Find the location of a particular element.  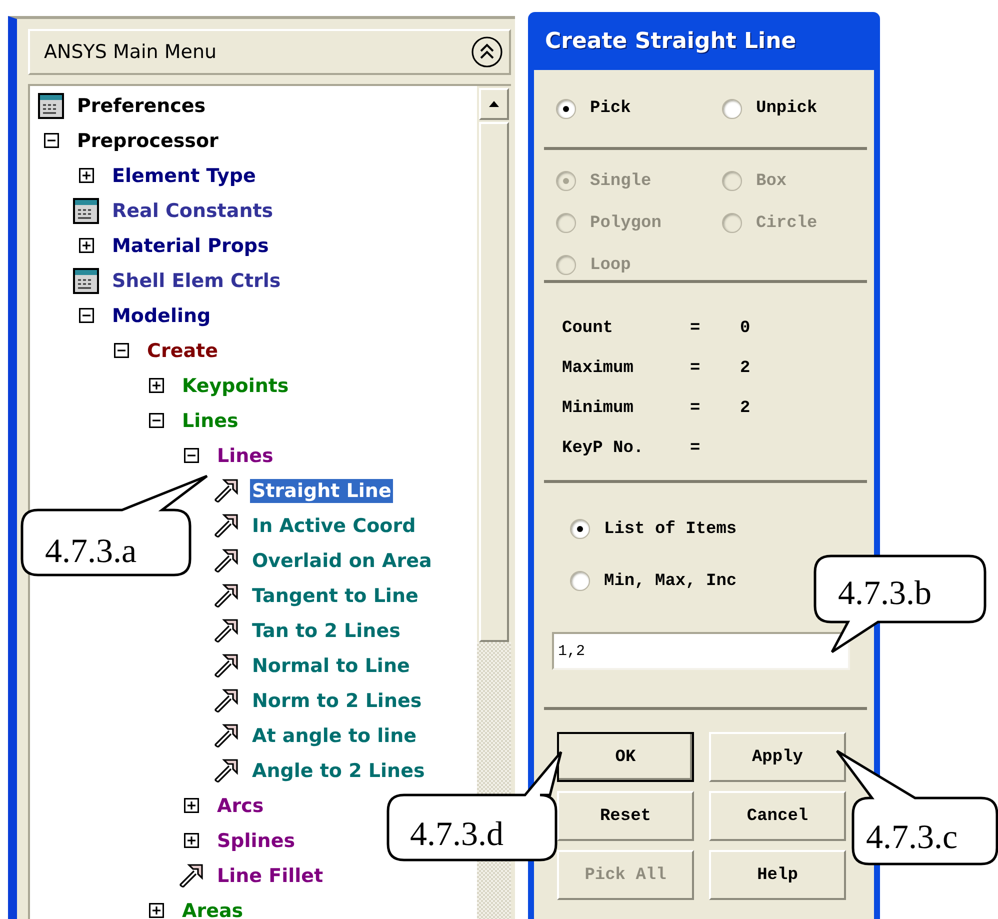

tree-item: Material Props is located at coordinates (190, 246).